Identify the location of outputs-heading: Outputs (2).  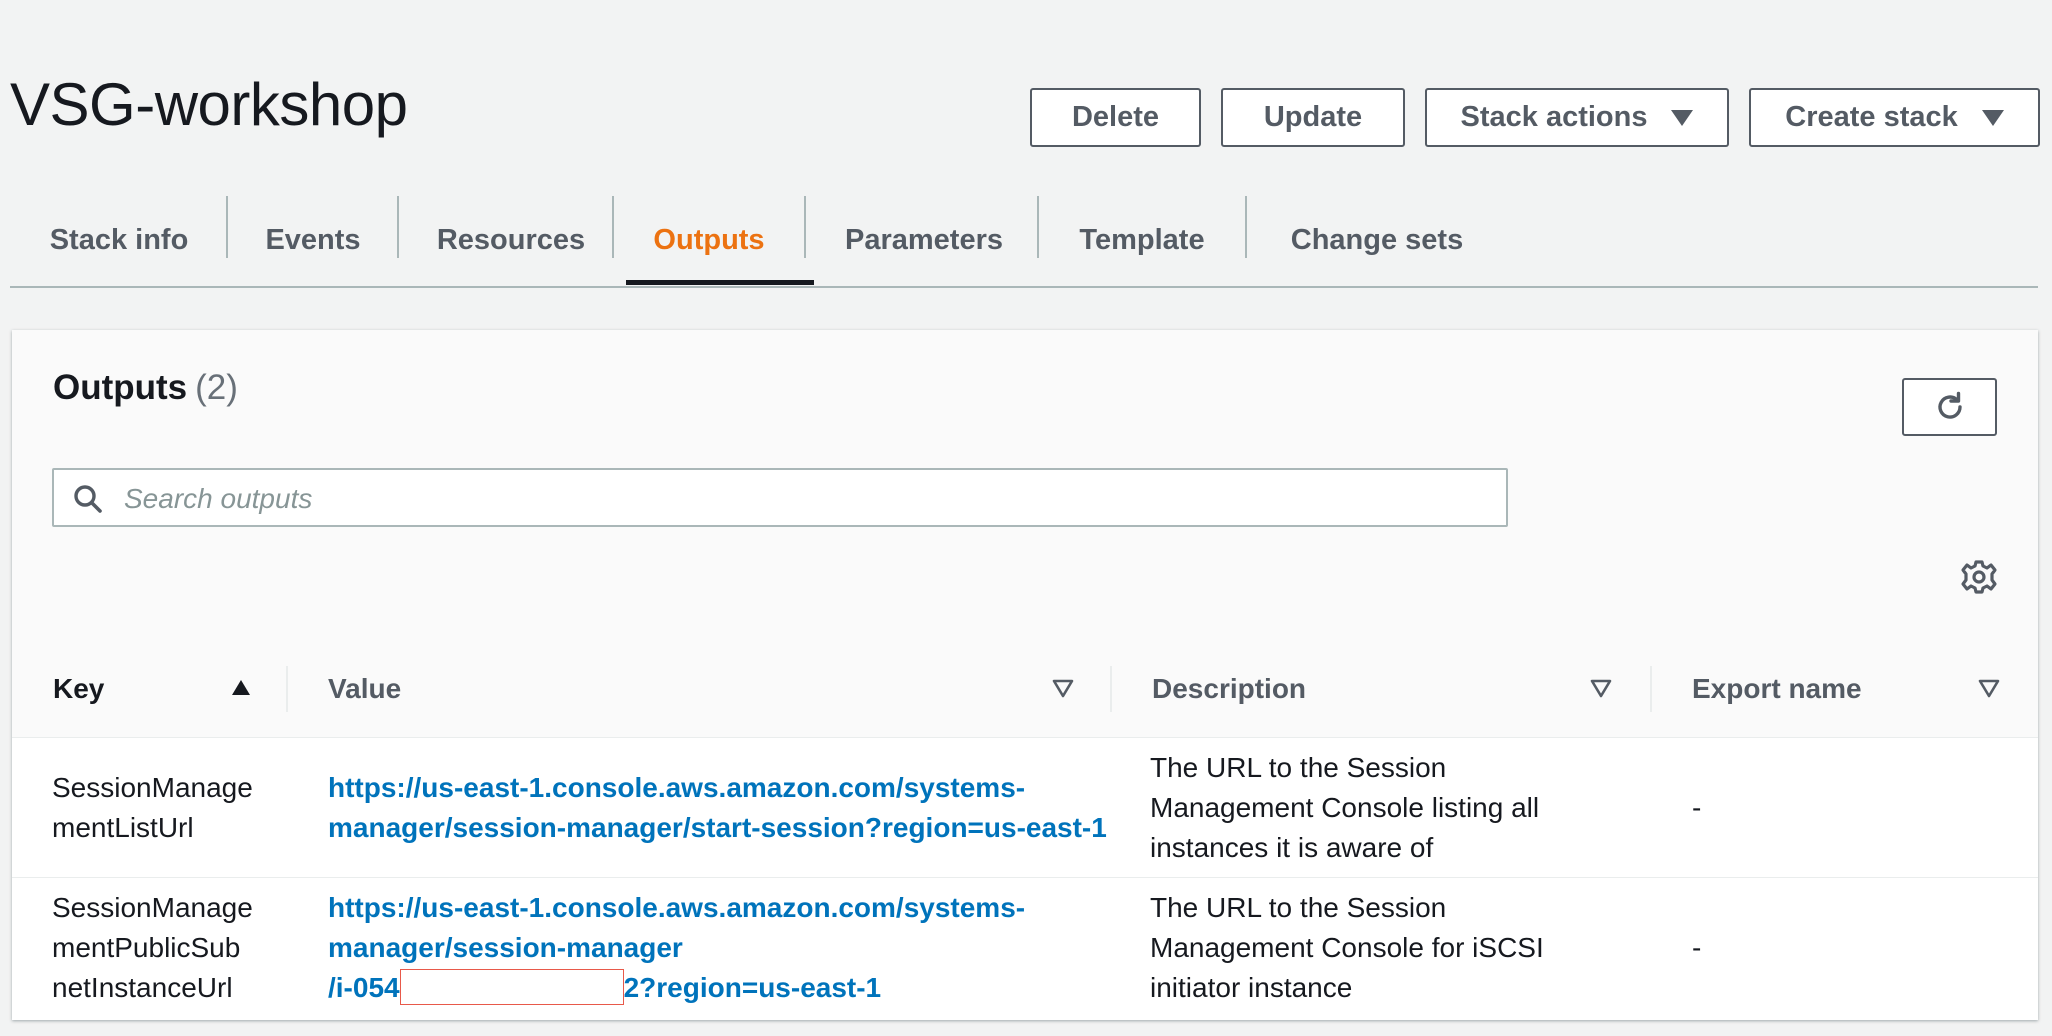
(145, 388).